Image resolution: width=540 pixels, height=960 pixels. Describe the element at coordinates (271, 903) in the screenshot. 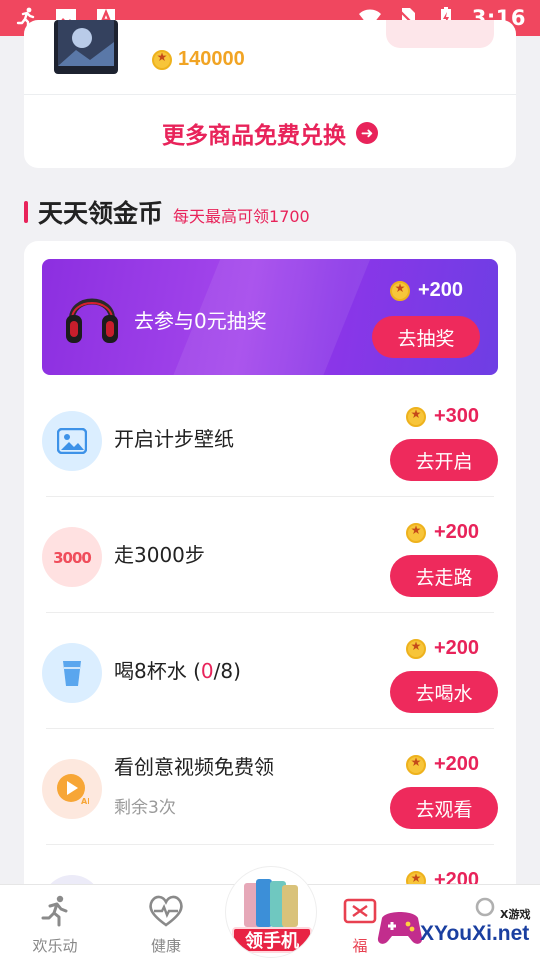

I see `phones-icon` at that location.